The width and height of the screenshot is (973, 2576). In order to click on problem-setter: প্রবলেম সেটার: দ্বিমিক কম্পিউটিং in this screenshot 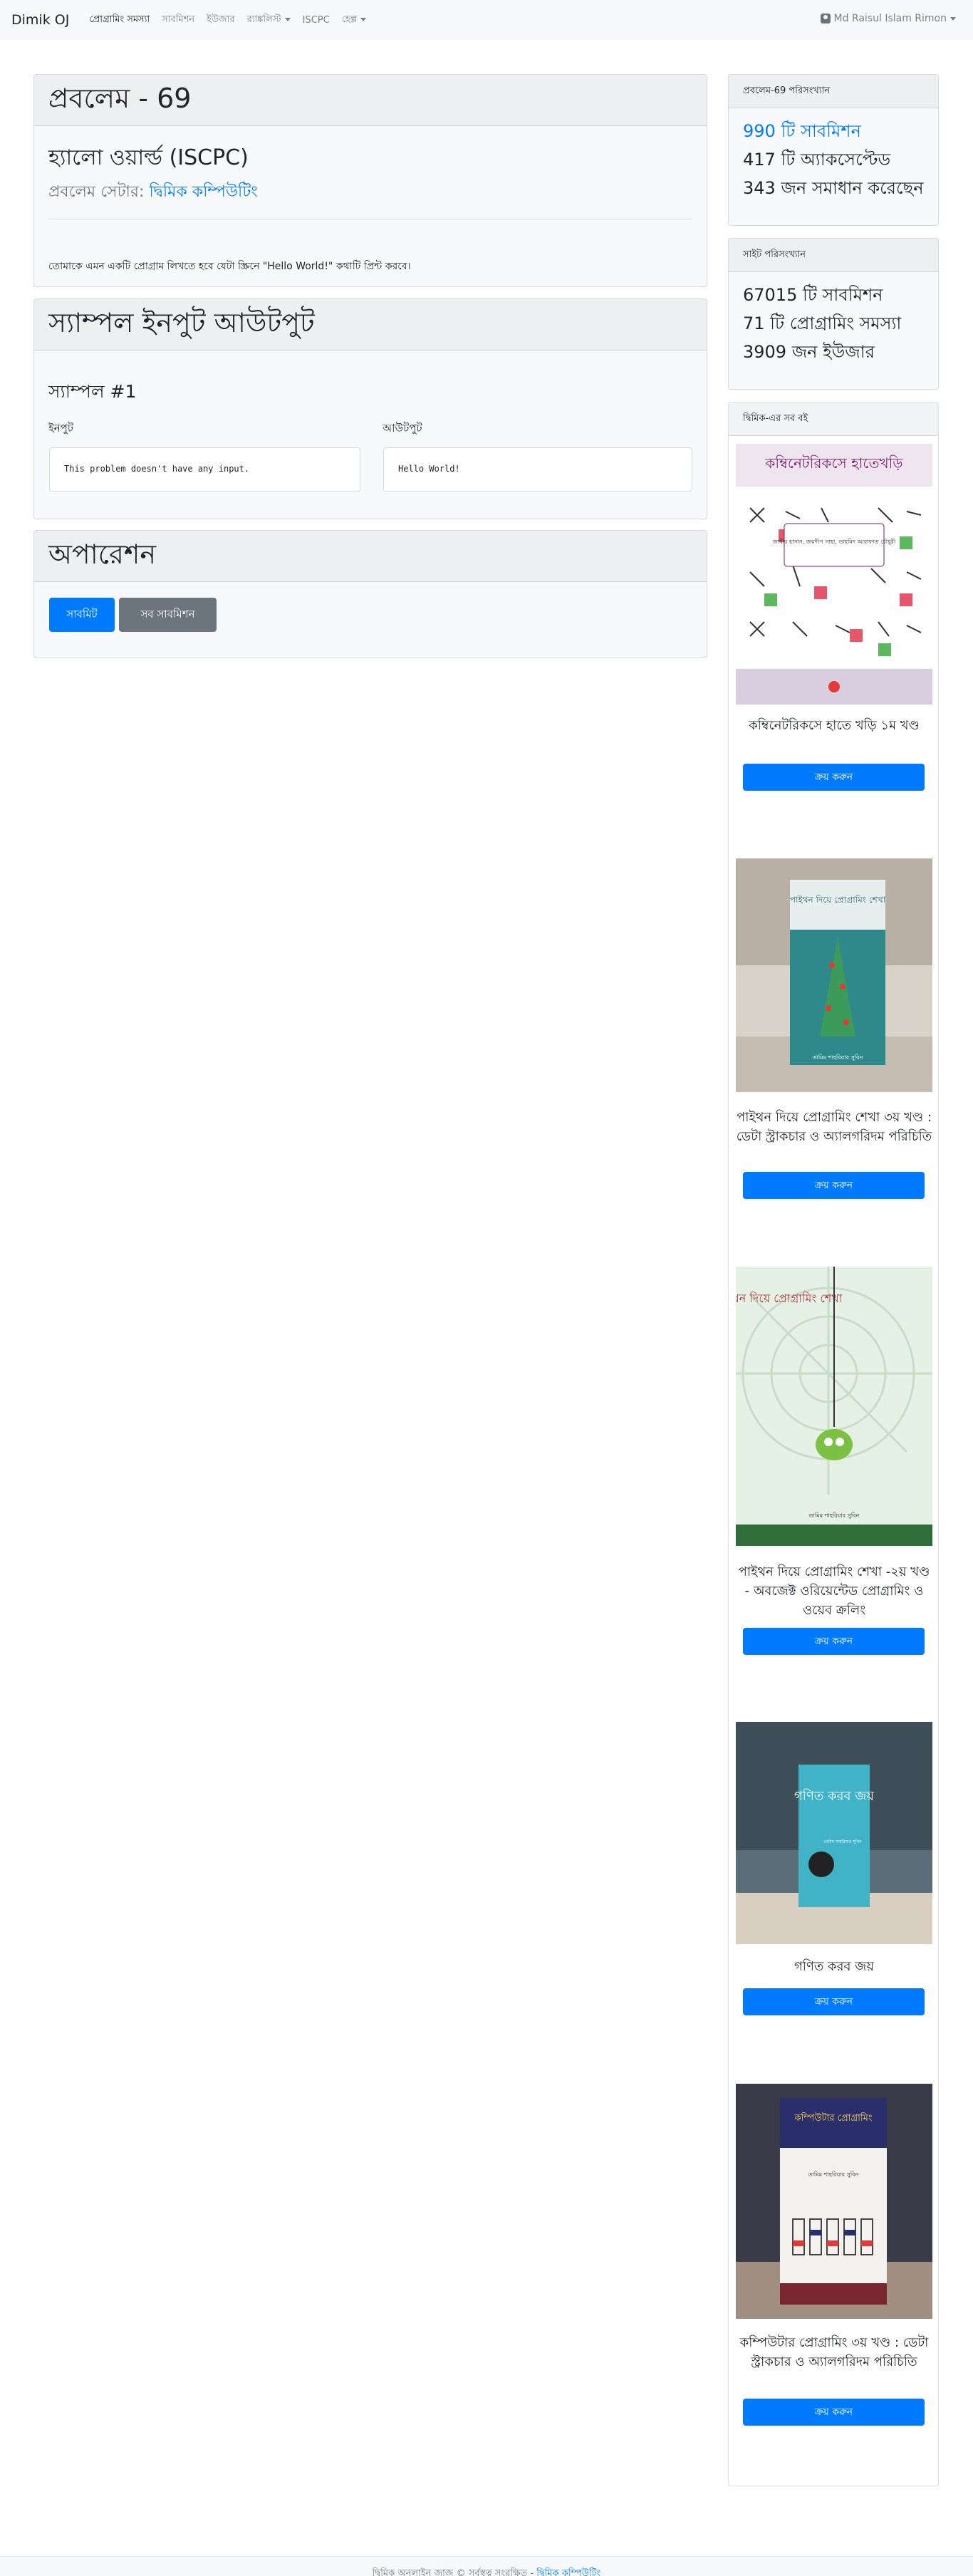, I will do `click(370, 193)`.